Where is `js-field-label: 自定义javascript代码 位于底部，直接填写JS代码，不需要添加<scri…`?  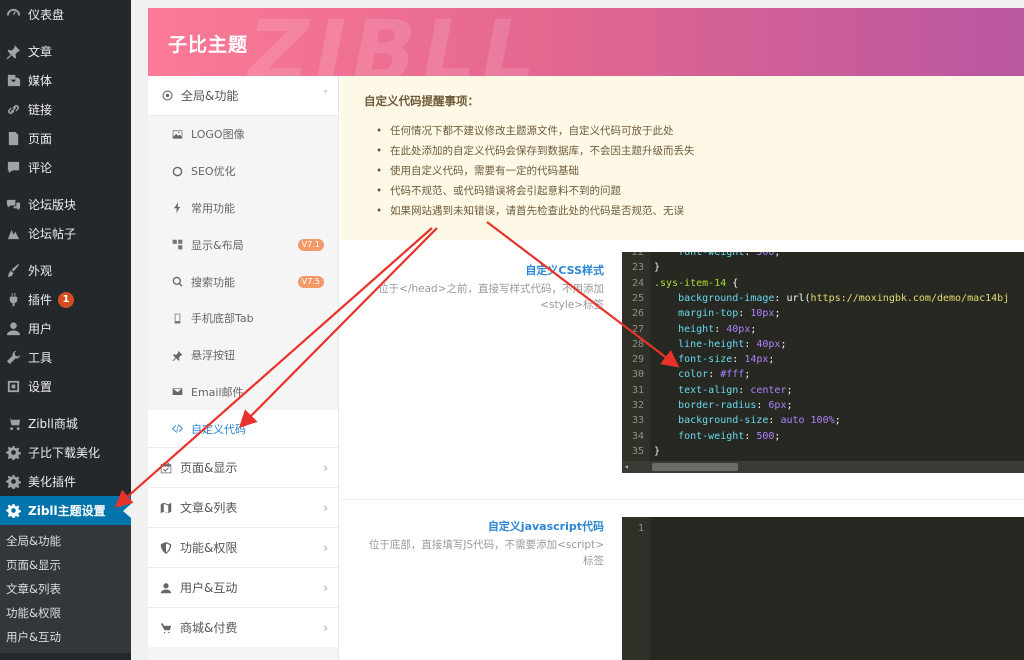
js-field-label: 自定义javascript代码 位于底部，直接填写JS代码，不需要添加<scri… is located at coordinates (479, 543).